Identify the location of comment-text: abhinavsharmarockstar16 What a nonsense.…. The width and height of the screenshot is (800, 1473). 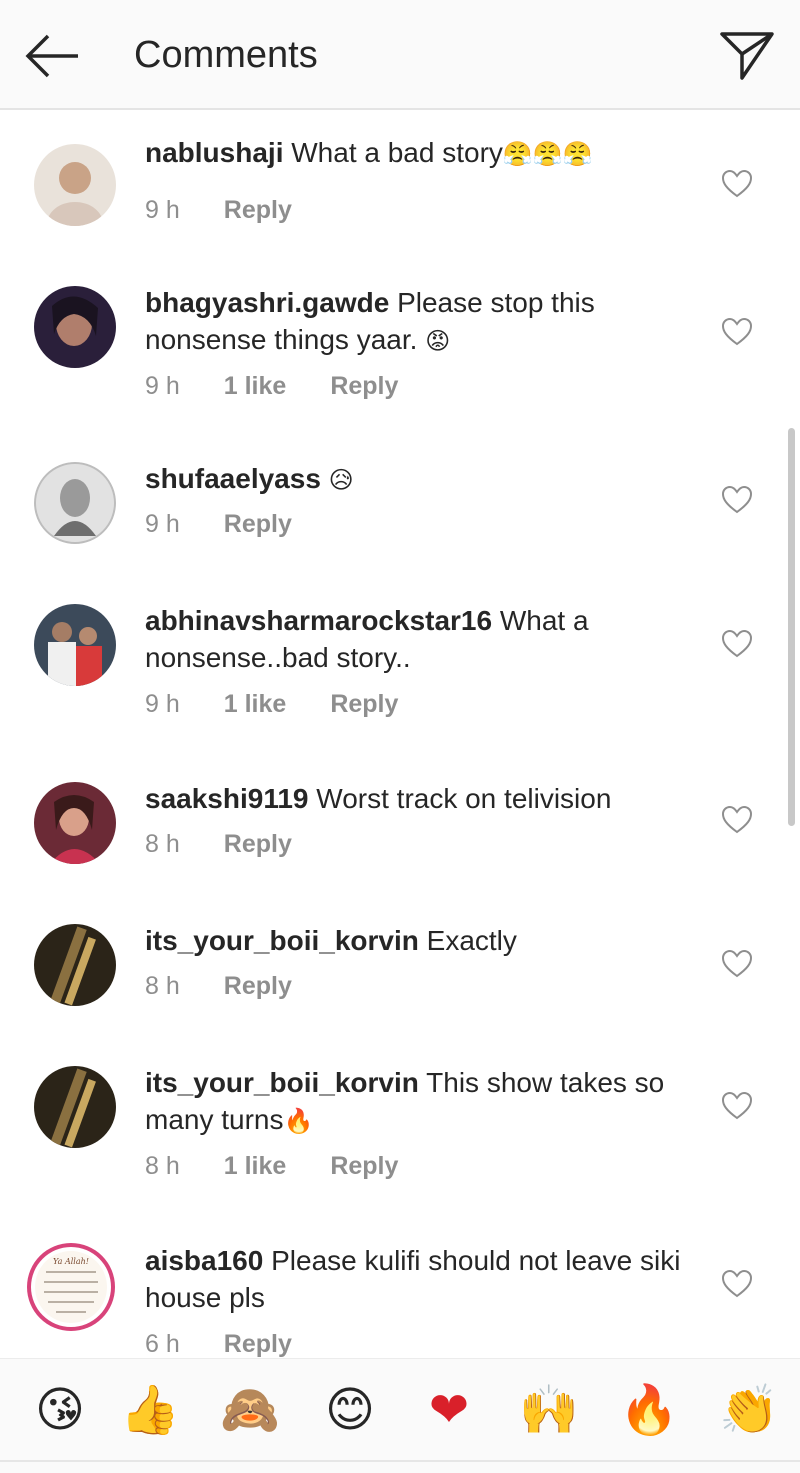
(422, 639).